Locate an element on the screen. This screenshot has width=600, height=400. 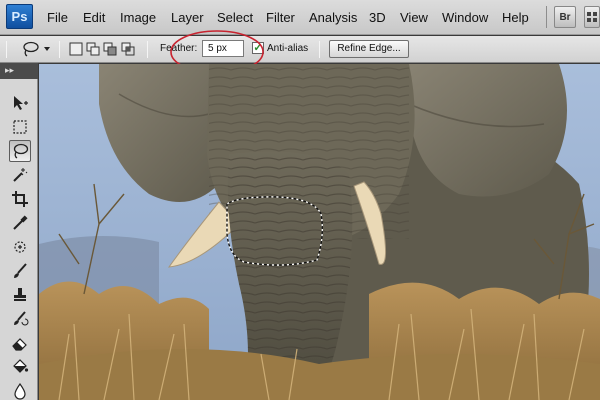
tool-preset-picker is located at coordinates (30, 49).